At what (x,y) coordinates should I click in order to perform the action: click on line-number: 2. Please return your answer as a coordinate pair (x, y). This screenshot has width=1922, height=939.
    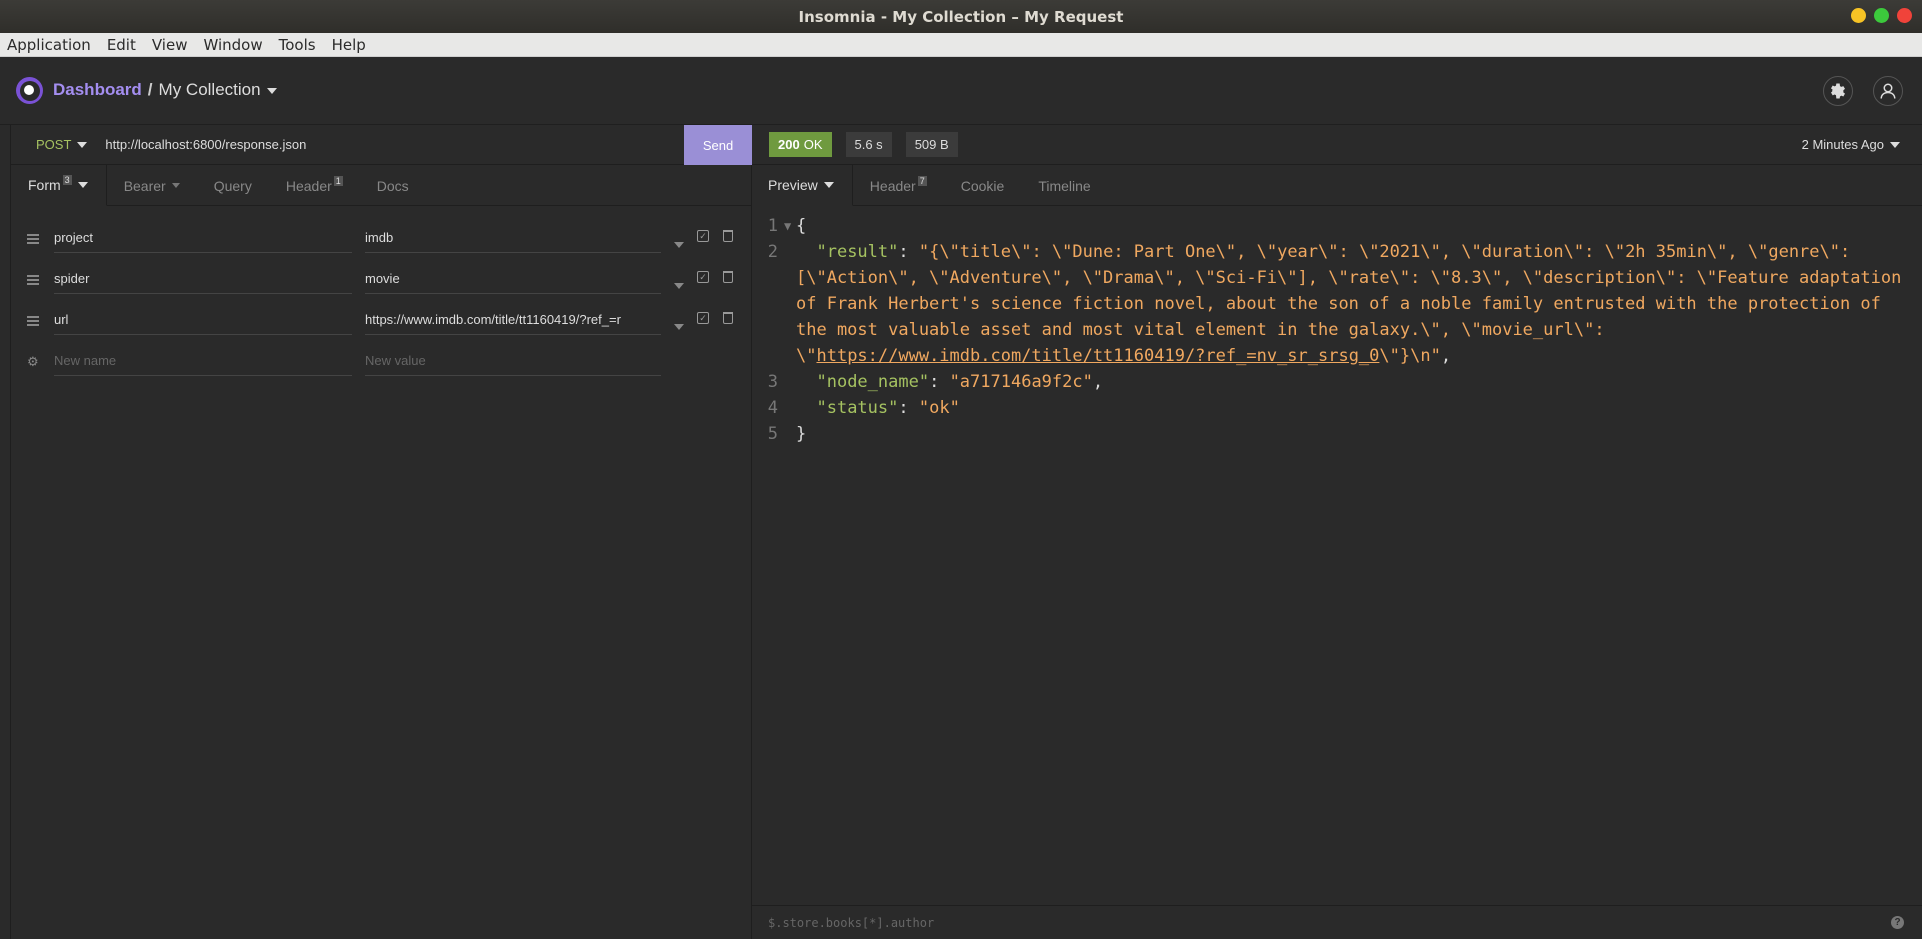
    Looking at the image, I should click on (772, 252).